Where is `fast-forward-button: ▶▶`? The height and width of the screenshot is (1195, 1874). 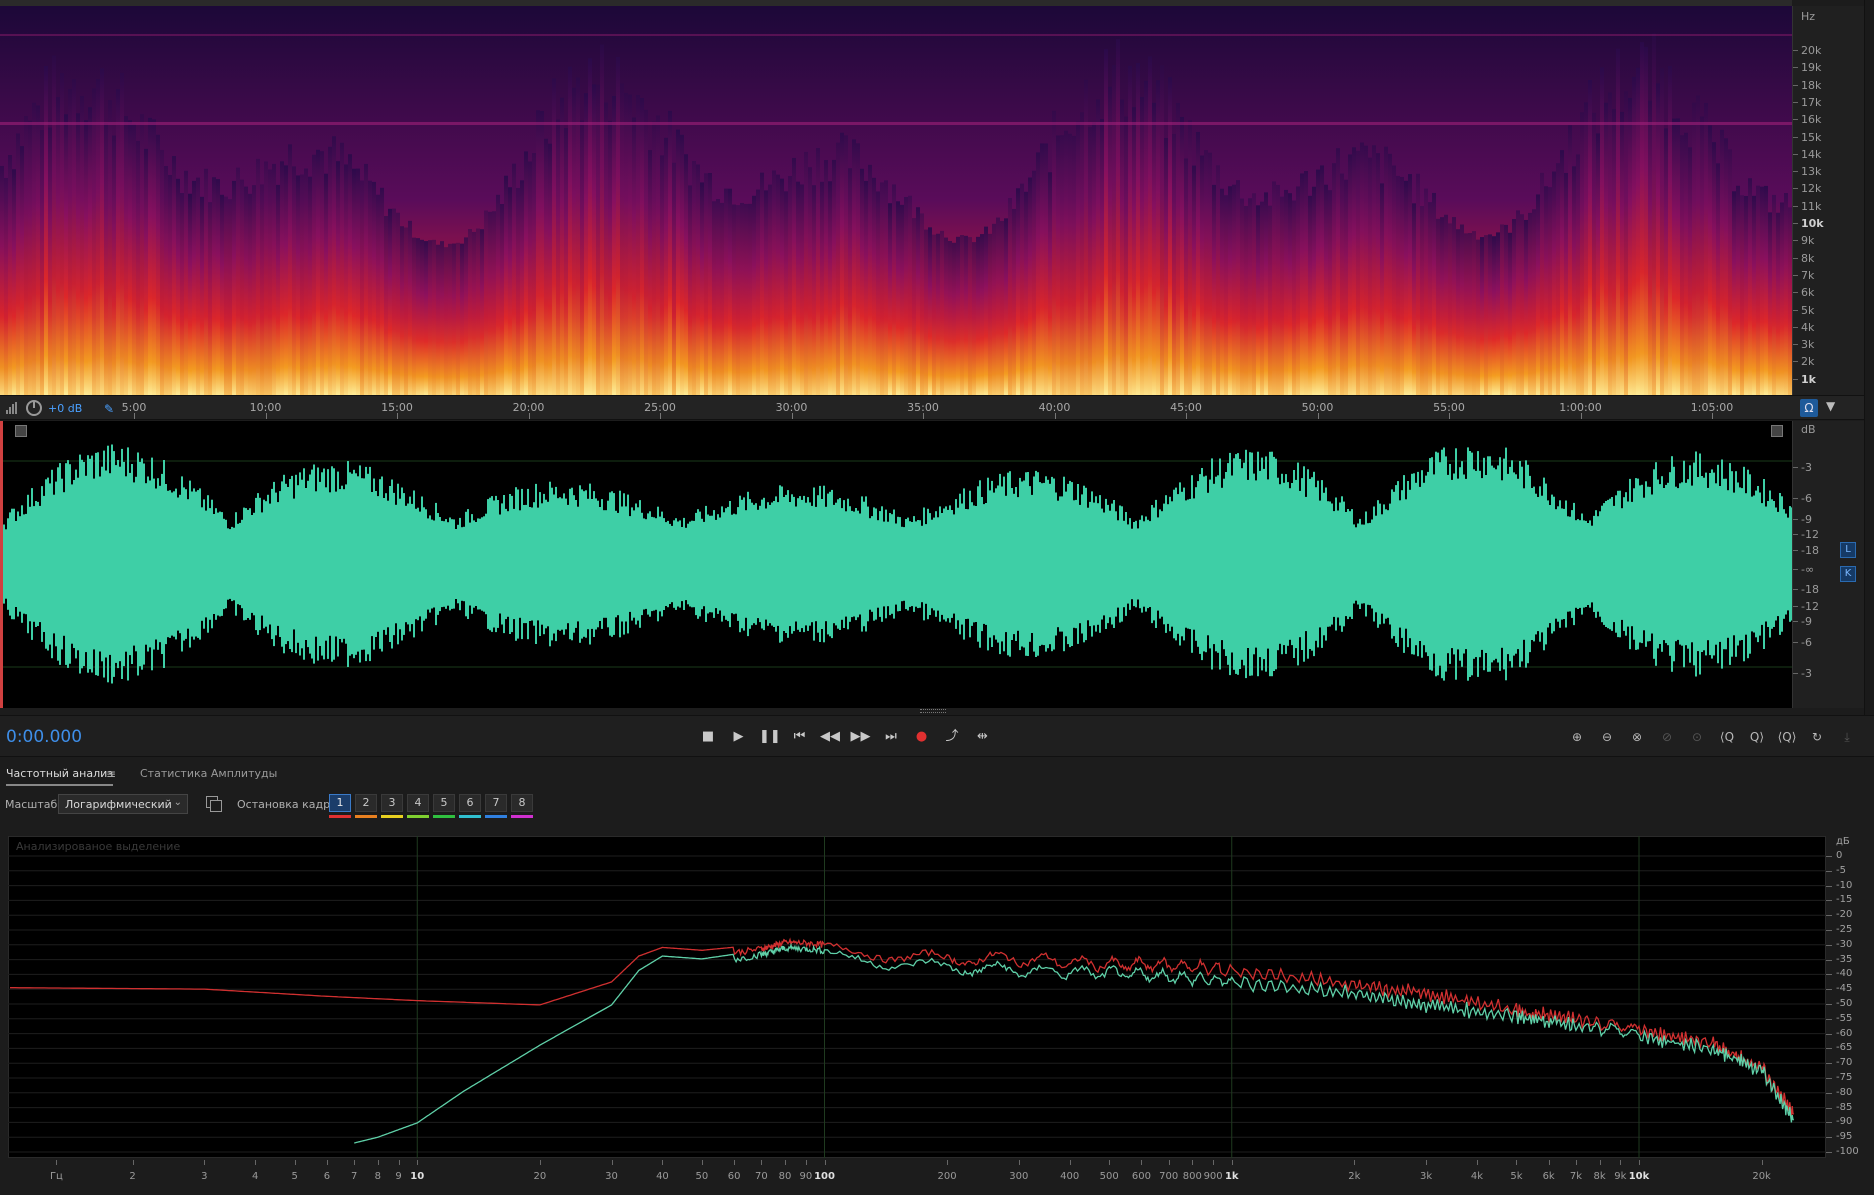
fast-forward-button: ▶▶ is located at coordinates (861, 737).